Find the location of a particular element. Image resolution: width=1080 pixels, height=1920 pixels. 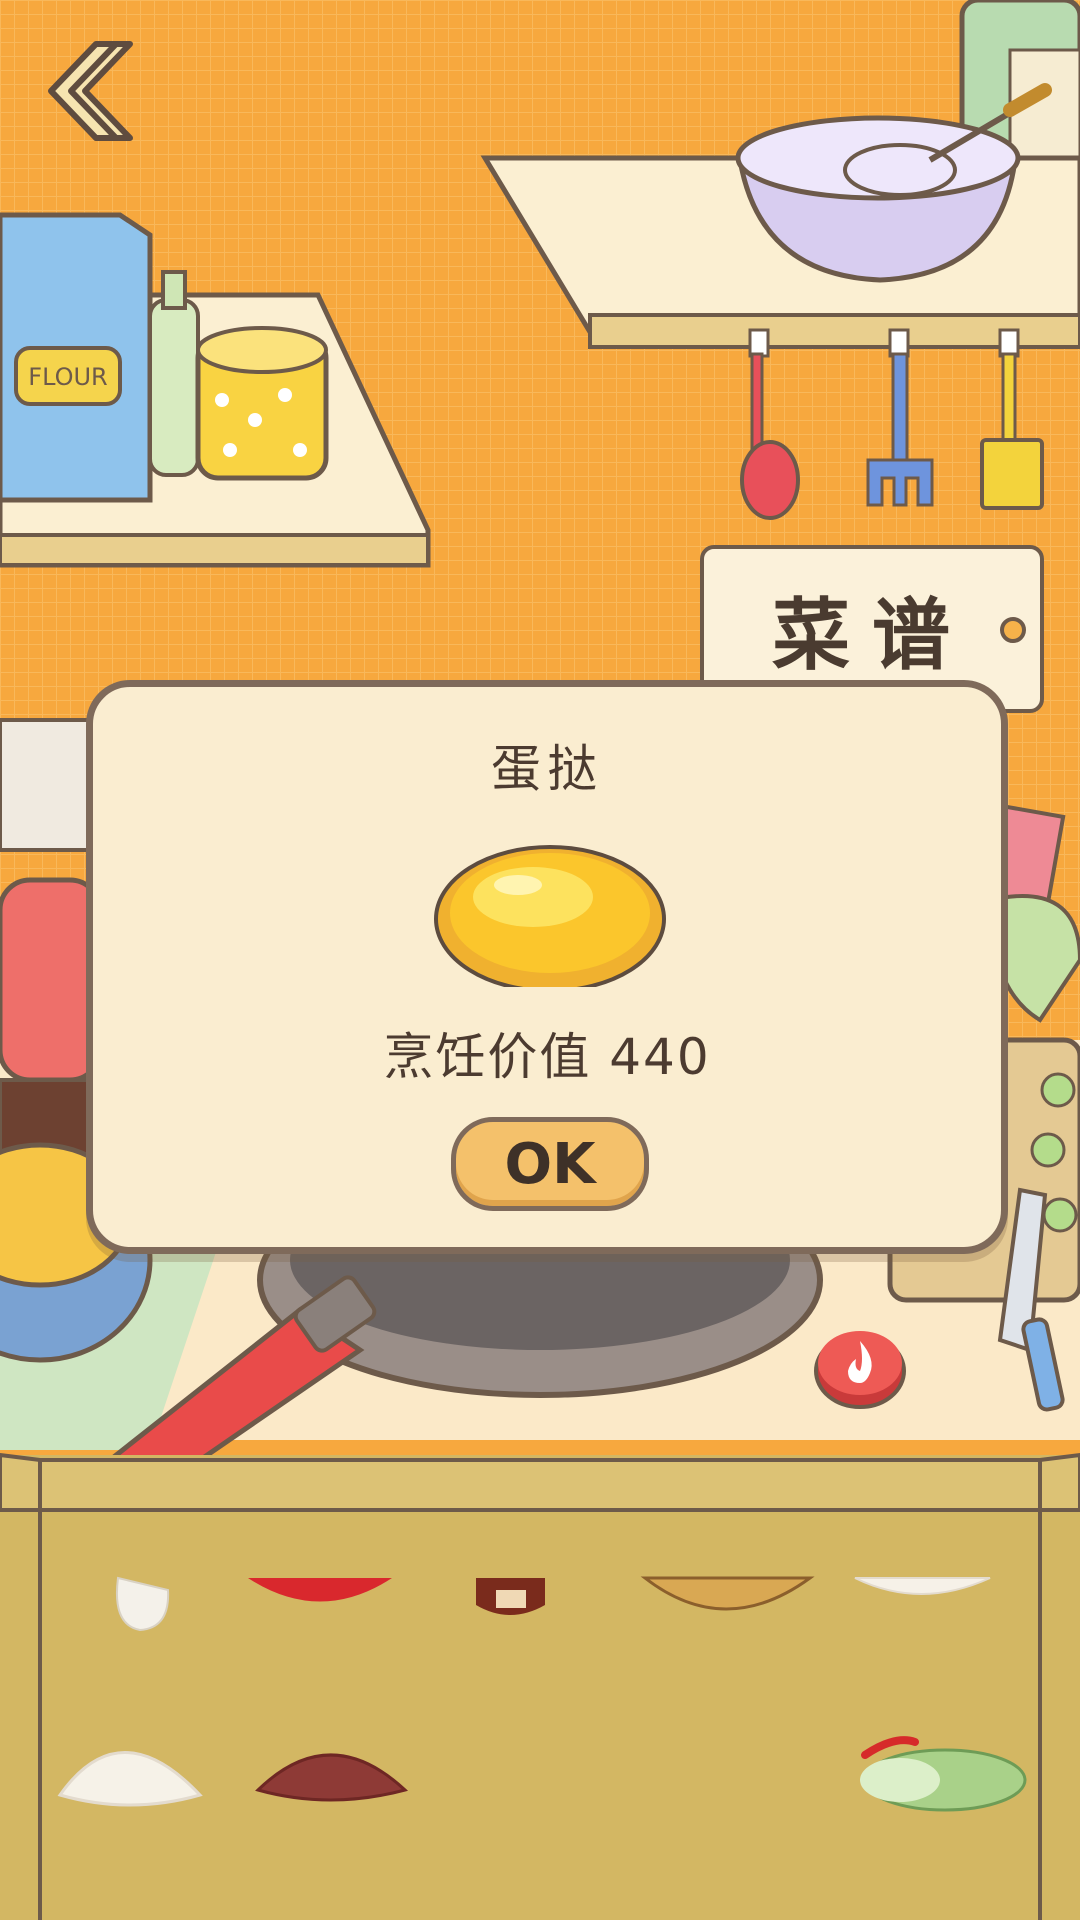

fire-icon is located at coordinates (860, 1370).